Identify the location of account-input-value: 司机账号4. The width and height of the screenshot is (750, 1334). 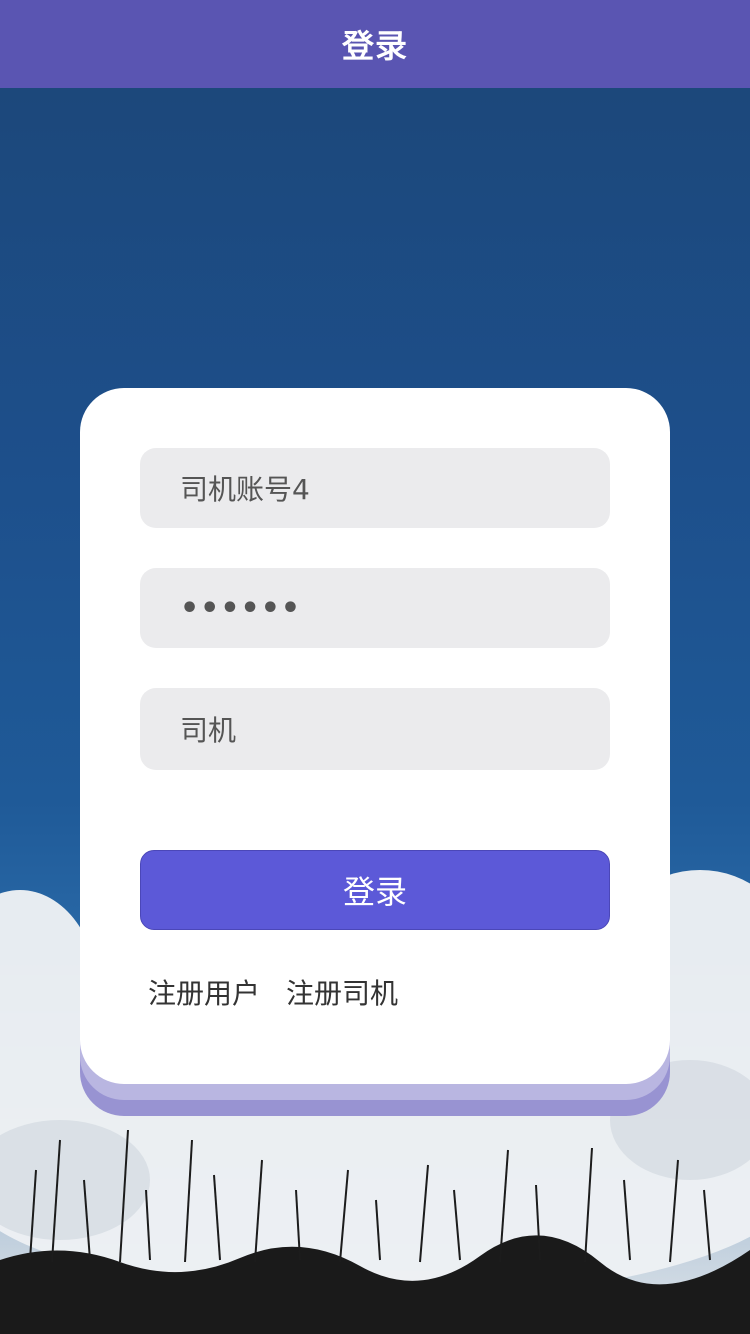
(245, 489).